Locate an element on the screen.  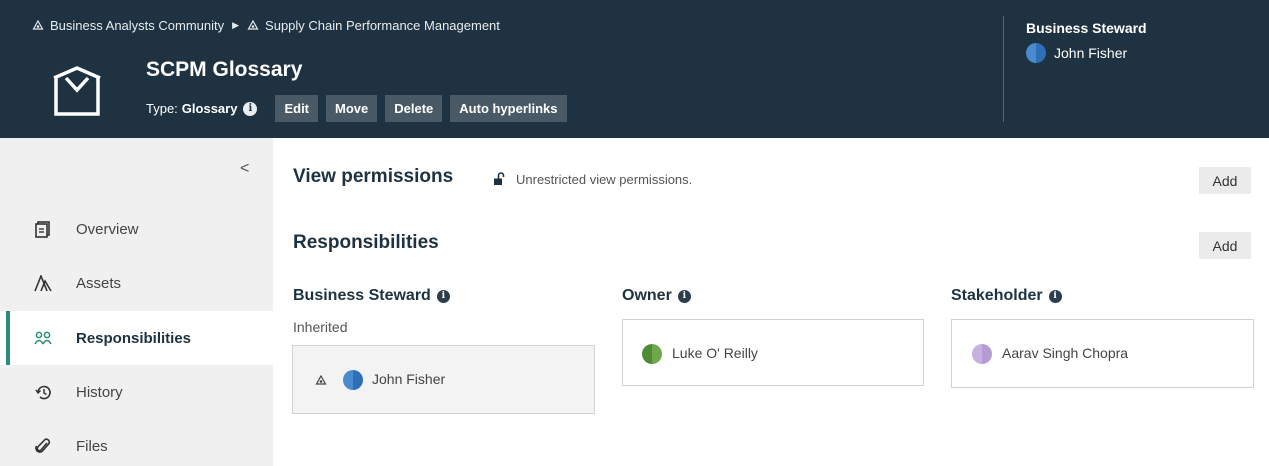
paperclip-icon is located at coordinates (43, 446).